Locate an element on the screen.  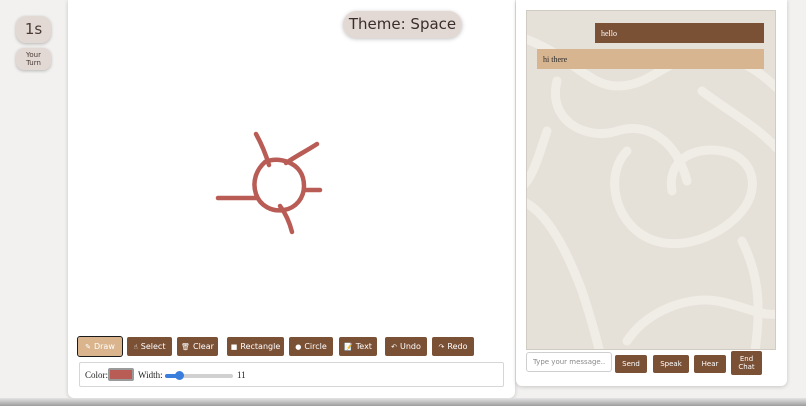
undo-tool-label: Undo is located at coordinates (410, 346).